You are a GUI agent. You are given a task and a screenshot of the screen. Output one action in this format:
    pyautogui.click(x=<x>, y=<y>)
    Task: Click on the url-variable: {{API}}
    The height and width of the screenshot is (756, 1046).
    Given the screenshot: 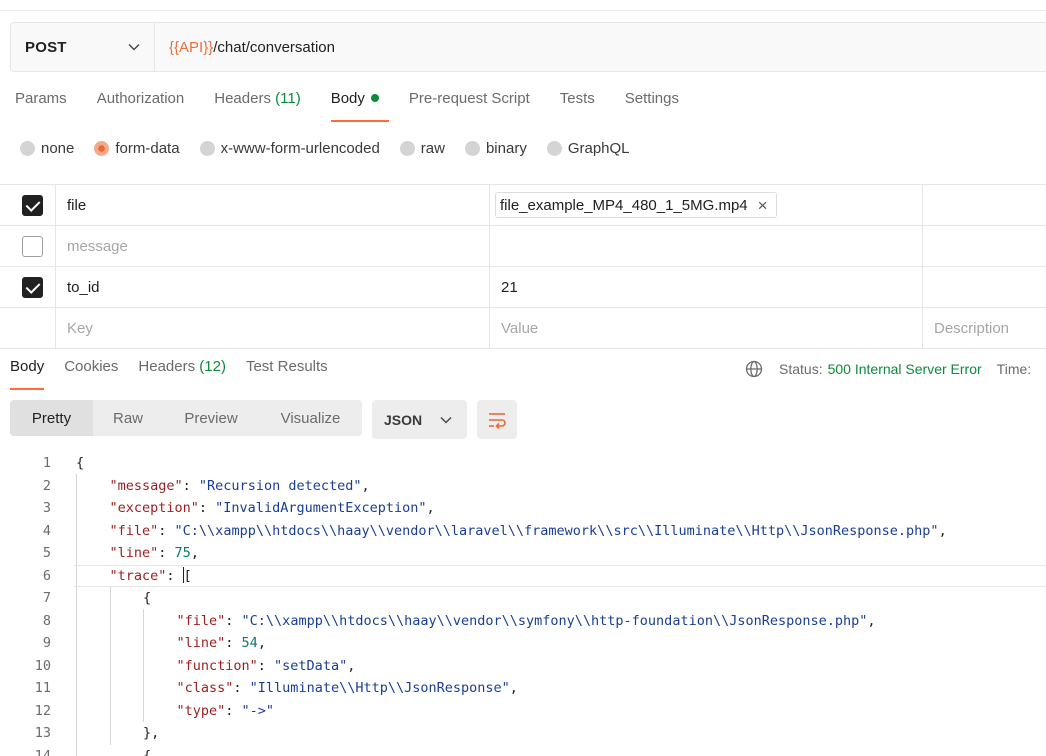 What is the action you would take?
    pyautogui.click(x=191, y=47)
    